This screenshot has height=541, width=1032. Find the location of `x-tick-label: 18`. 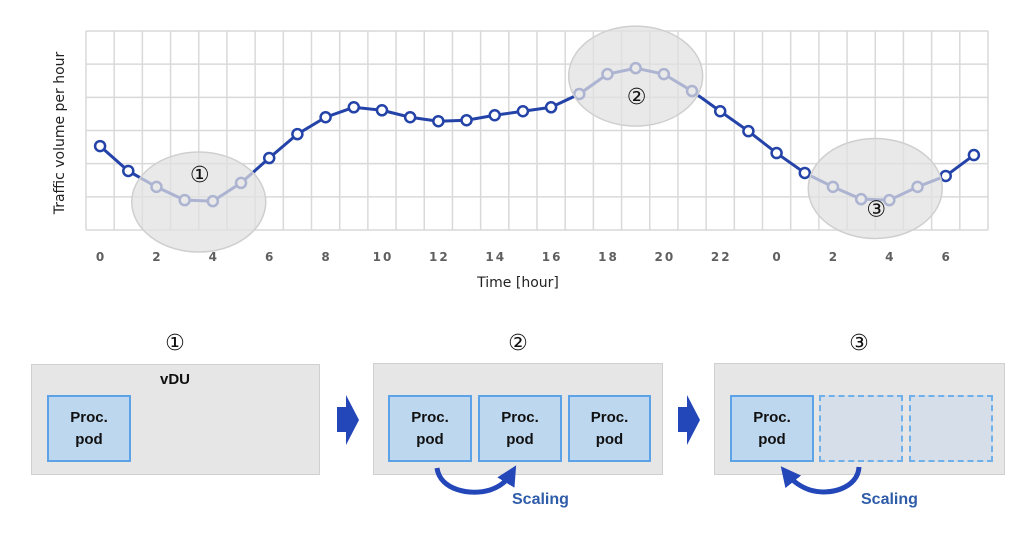

x-tick-label: 18 is located at coordinates (608, 257).